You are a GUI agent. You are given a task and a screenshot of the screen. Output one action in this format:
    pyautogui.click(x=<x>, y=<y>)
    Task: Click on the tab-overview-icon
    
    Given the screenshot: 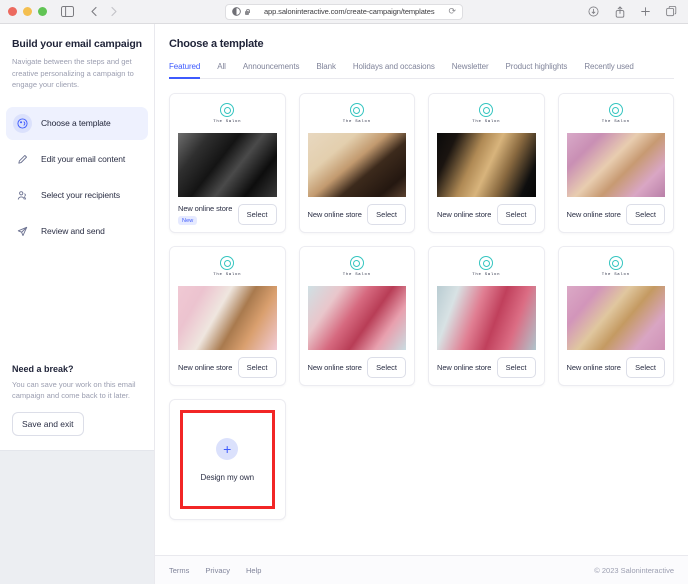 What is the action you would take?
    pyautogui.click(x=671, y=11)
    